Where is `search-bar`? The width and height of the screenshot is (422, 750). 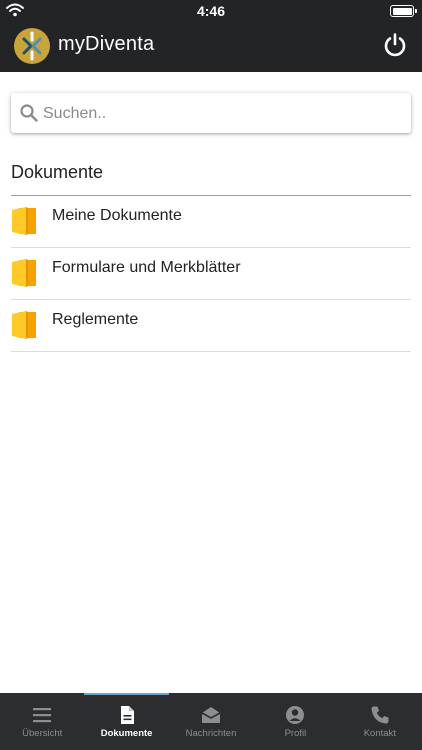
search-bar is located at coordinates (211, 114).